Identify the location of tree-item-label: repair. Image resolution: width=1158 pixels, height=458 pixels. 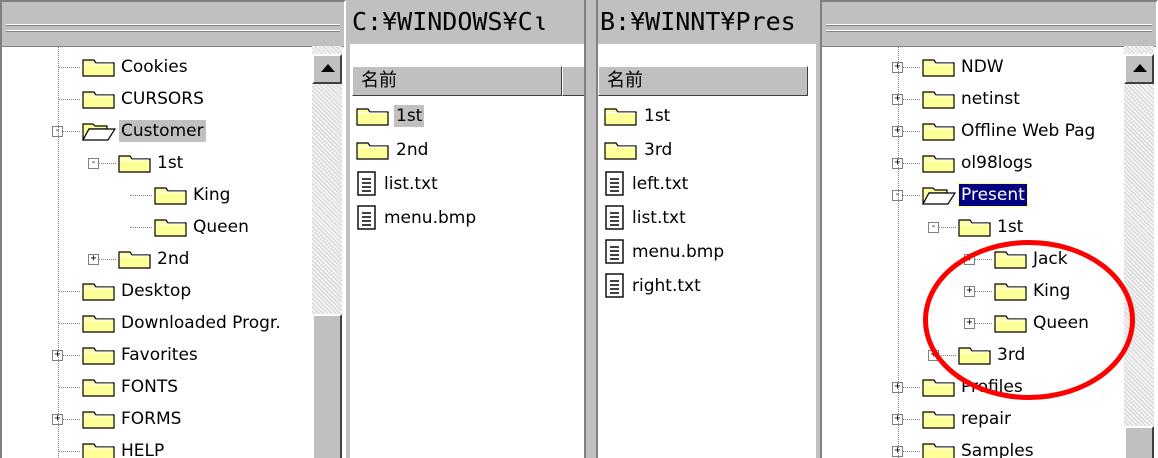
(986, 419).